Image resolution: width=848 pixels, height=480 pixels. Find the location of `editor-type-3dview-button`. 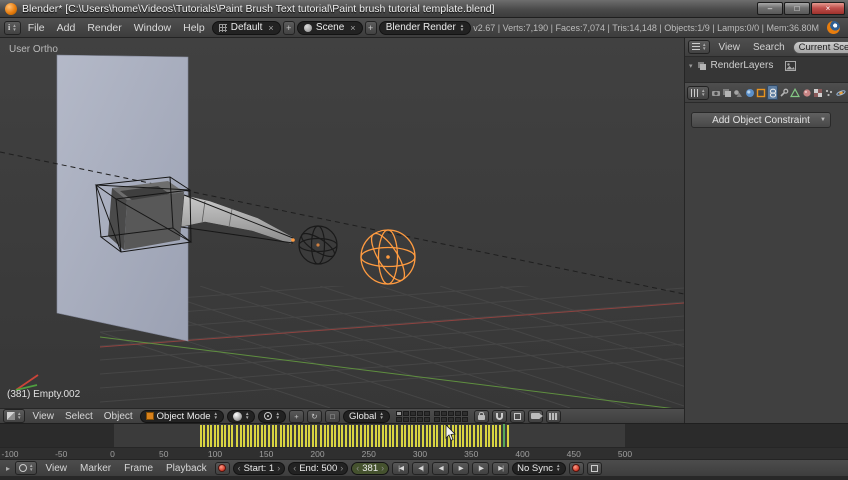

editor-type-3dview-button is located at coordinates (14, 416).